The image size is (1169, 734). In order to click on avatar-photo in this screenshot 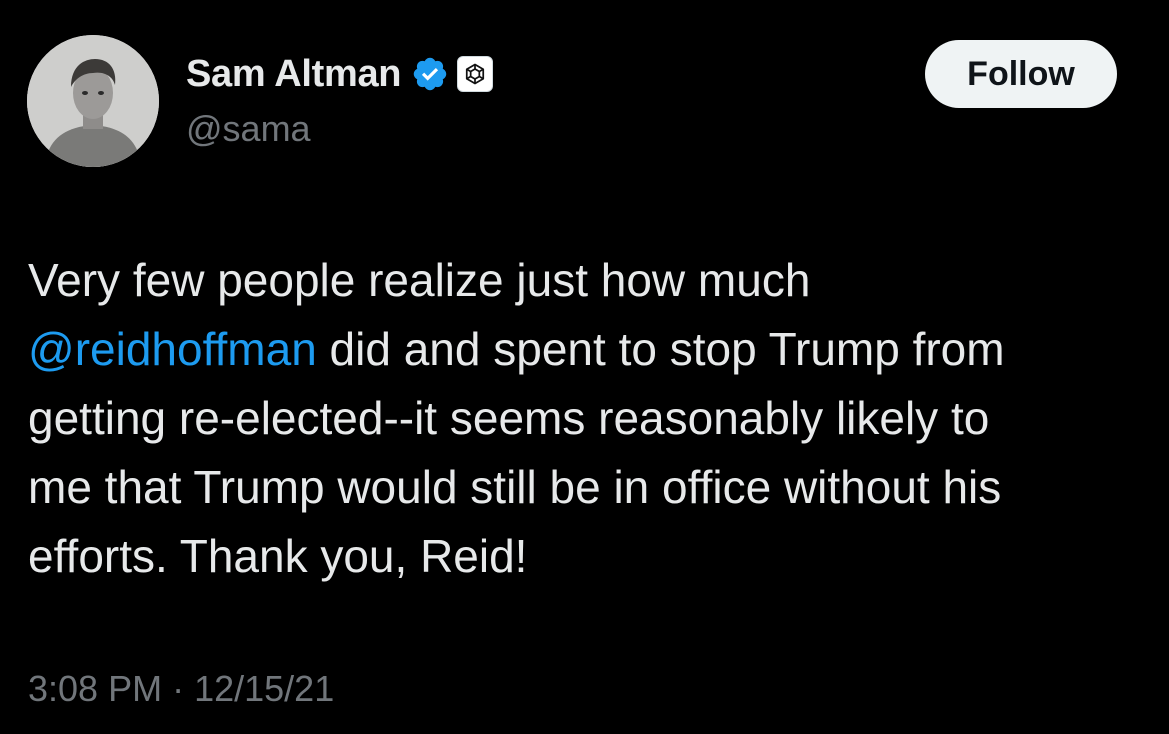, I will do `click(93, 101)`.